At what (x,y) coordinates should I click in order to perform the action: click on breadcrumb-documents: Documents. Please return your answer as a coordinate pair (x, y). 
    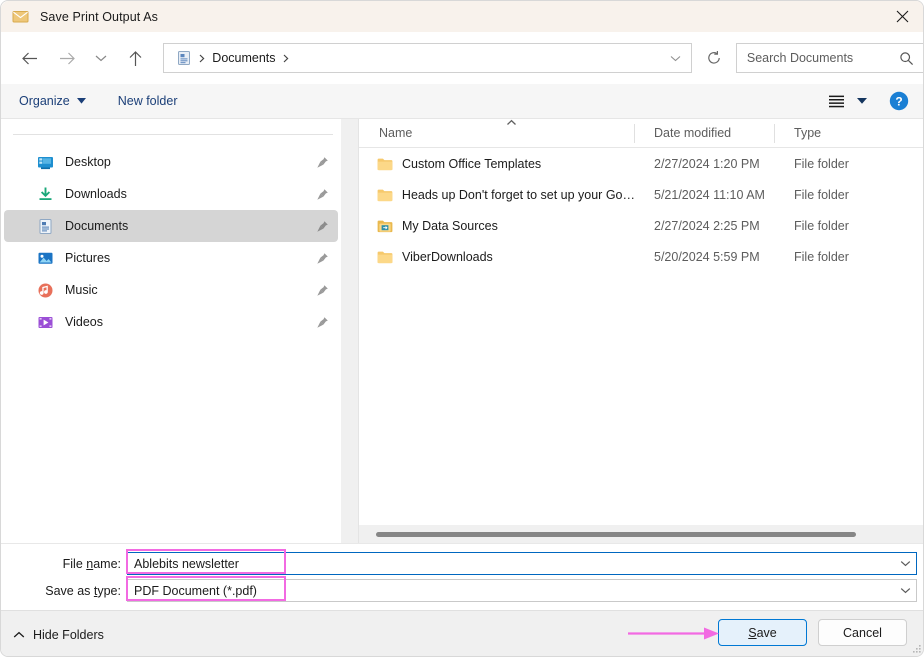
    Looking at the image, I should click on (243, 58).